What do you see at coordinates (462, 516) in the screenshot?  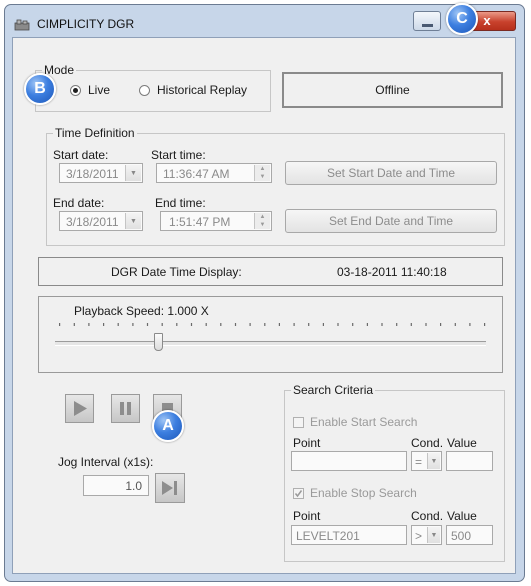 I see `stop-value-label: Value` at bounding box center [462, 516].